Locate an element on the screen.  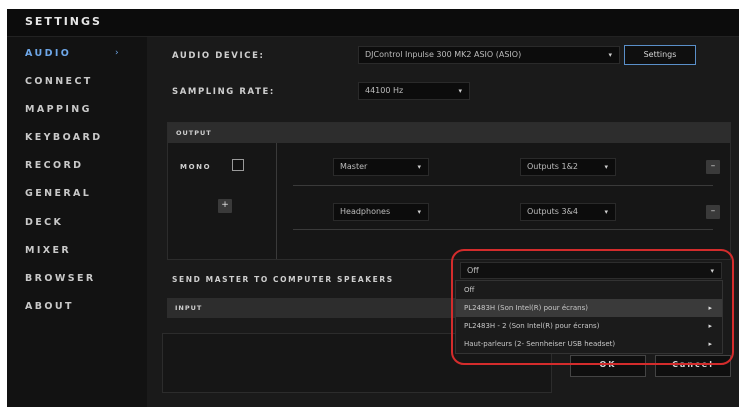
audio-device-select: DJControl Inpulse 300 MK2 ASIO (ASIO) ▾ is located at coordinates (489, 55).